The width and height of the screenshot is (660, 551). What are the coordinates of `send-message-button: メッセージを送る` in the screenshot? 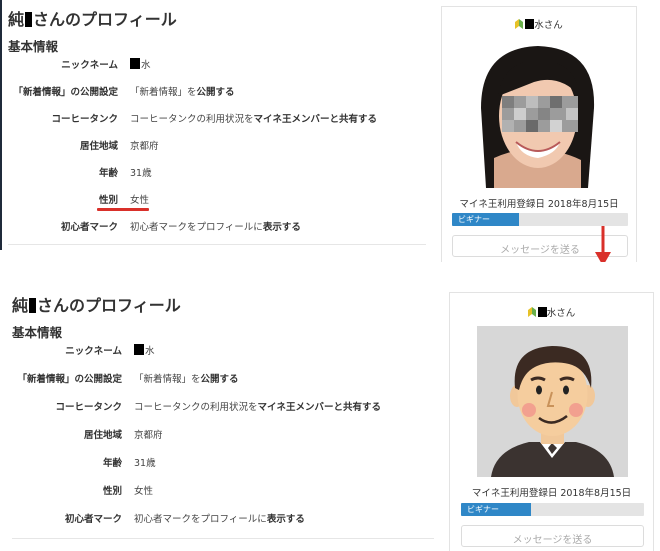 It's located at (552, 536).